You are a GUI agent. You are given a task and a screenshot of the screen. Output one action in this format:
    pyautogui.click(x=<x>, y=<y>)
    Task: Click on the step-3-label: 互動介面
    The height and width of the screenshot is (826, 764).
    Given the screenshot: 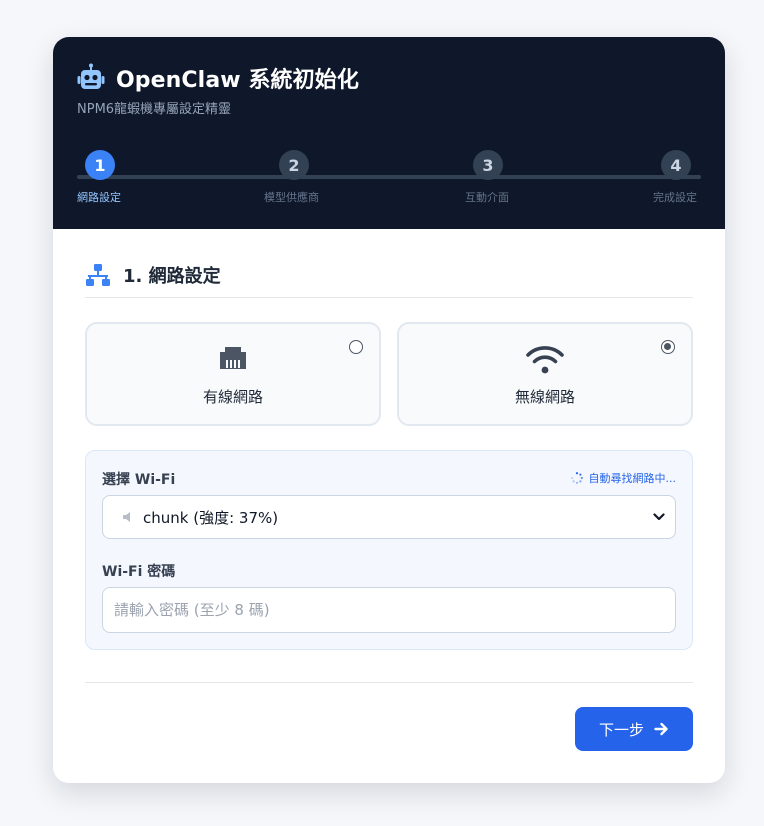 What is the action you would take?
    pyautogui.click(x=487, y=197)
    